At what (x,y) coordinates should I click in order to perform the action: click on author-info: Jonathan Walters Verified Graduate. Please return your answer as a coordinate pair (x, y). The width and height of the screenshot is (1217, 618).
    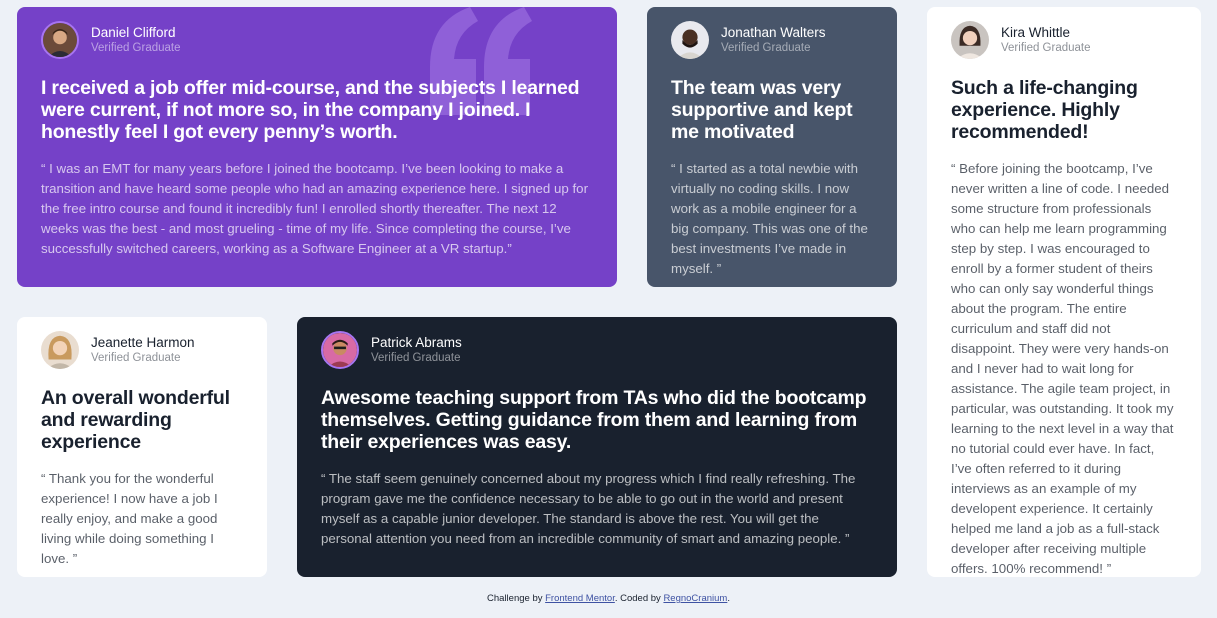
    Looking at the image, I should click on (772, 40).